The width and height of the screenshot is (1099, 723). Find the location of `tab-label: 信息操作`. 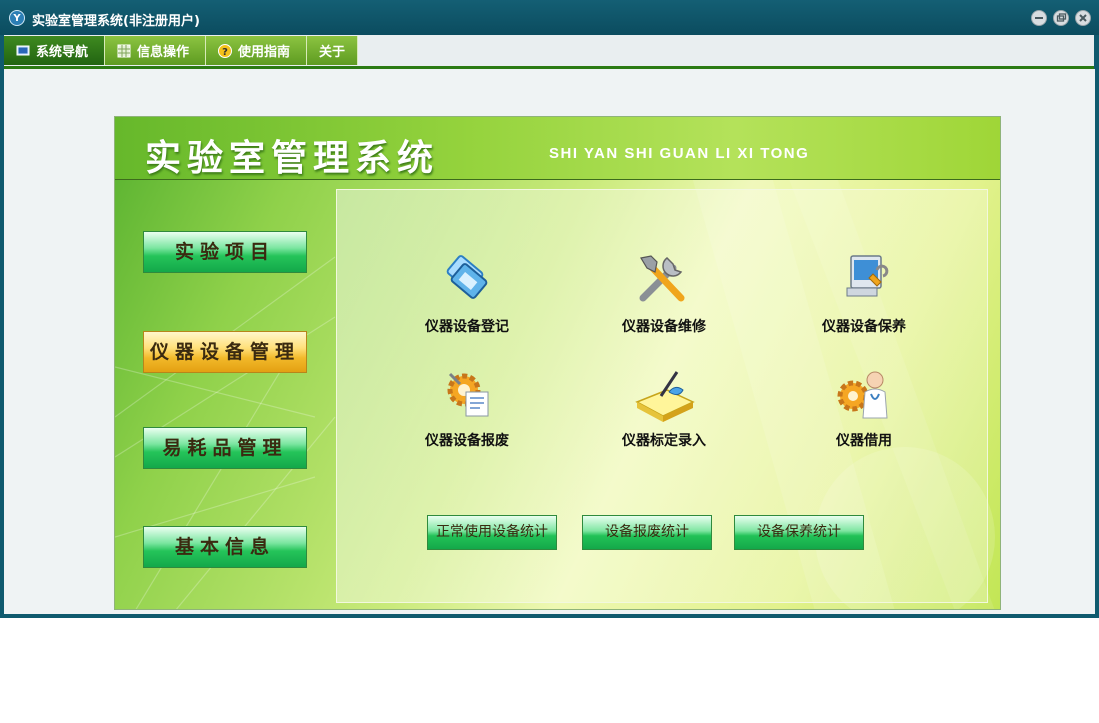

tab-label: 信息操作 is located at coordinates (163, 52).